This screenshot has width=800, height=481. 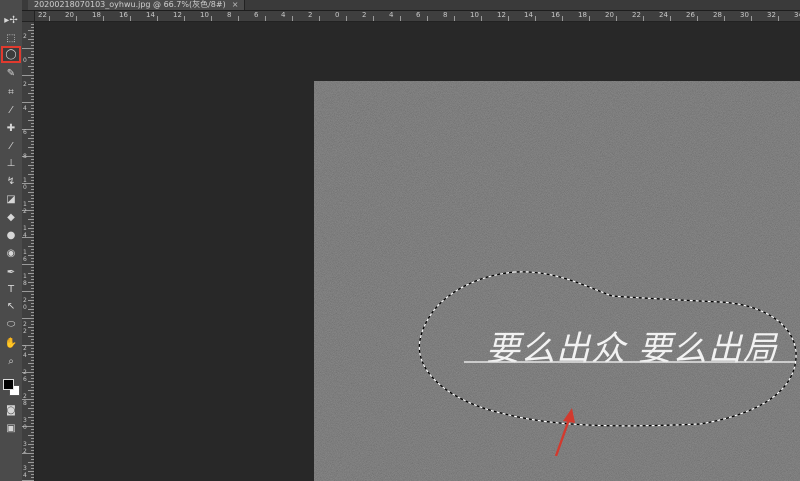 What do you see at coordinates (564, 432) in the screenshot?
I see `red-arrow-annotation` at bounding box center [564, 432].